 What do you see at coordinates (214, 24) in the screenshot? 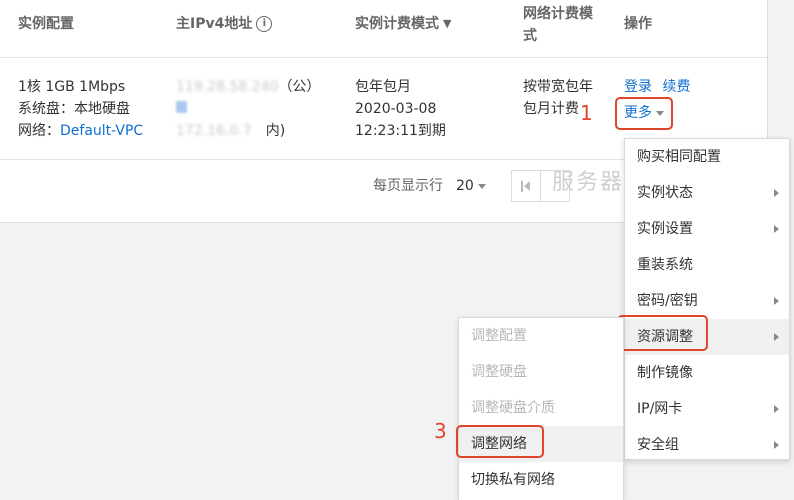
I see `header-ip-label: 主IPv4地址` at bounding box center [214, 24].